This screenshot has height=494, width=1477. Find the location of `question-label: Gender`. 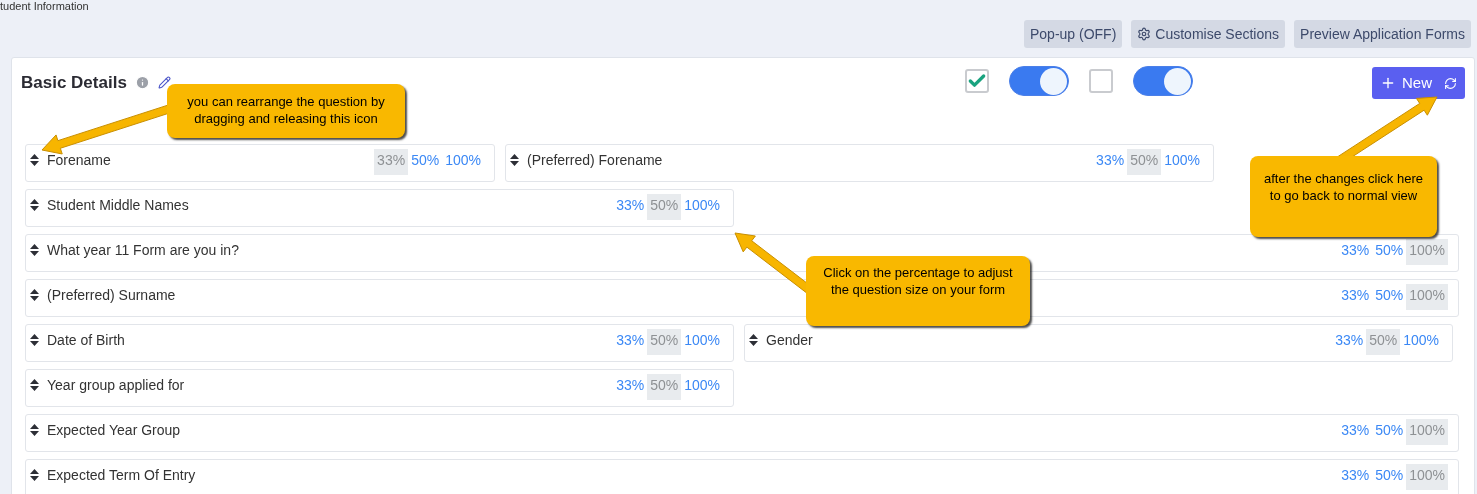

question-label: Gender is located at coordinates (789, 340).